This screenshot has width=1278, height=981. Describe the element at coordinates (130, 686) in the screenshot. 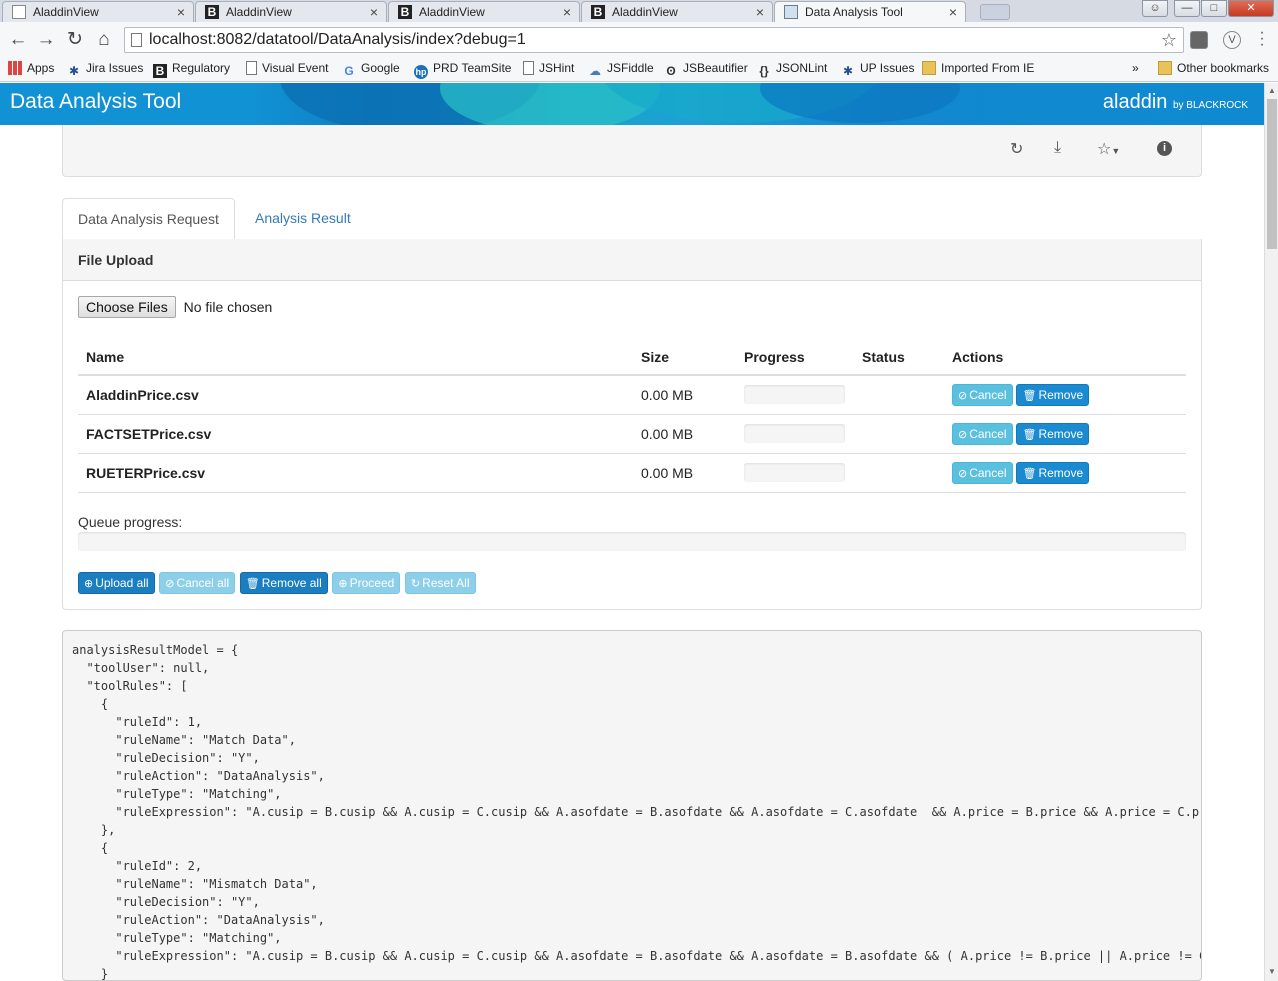

I see `code-line: "toolRules": [` at that location.